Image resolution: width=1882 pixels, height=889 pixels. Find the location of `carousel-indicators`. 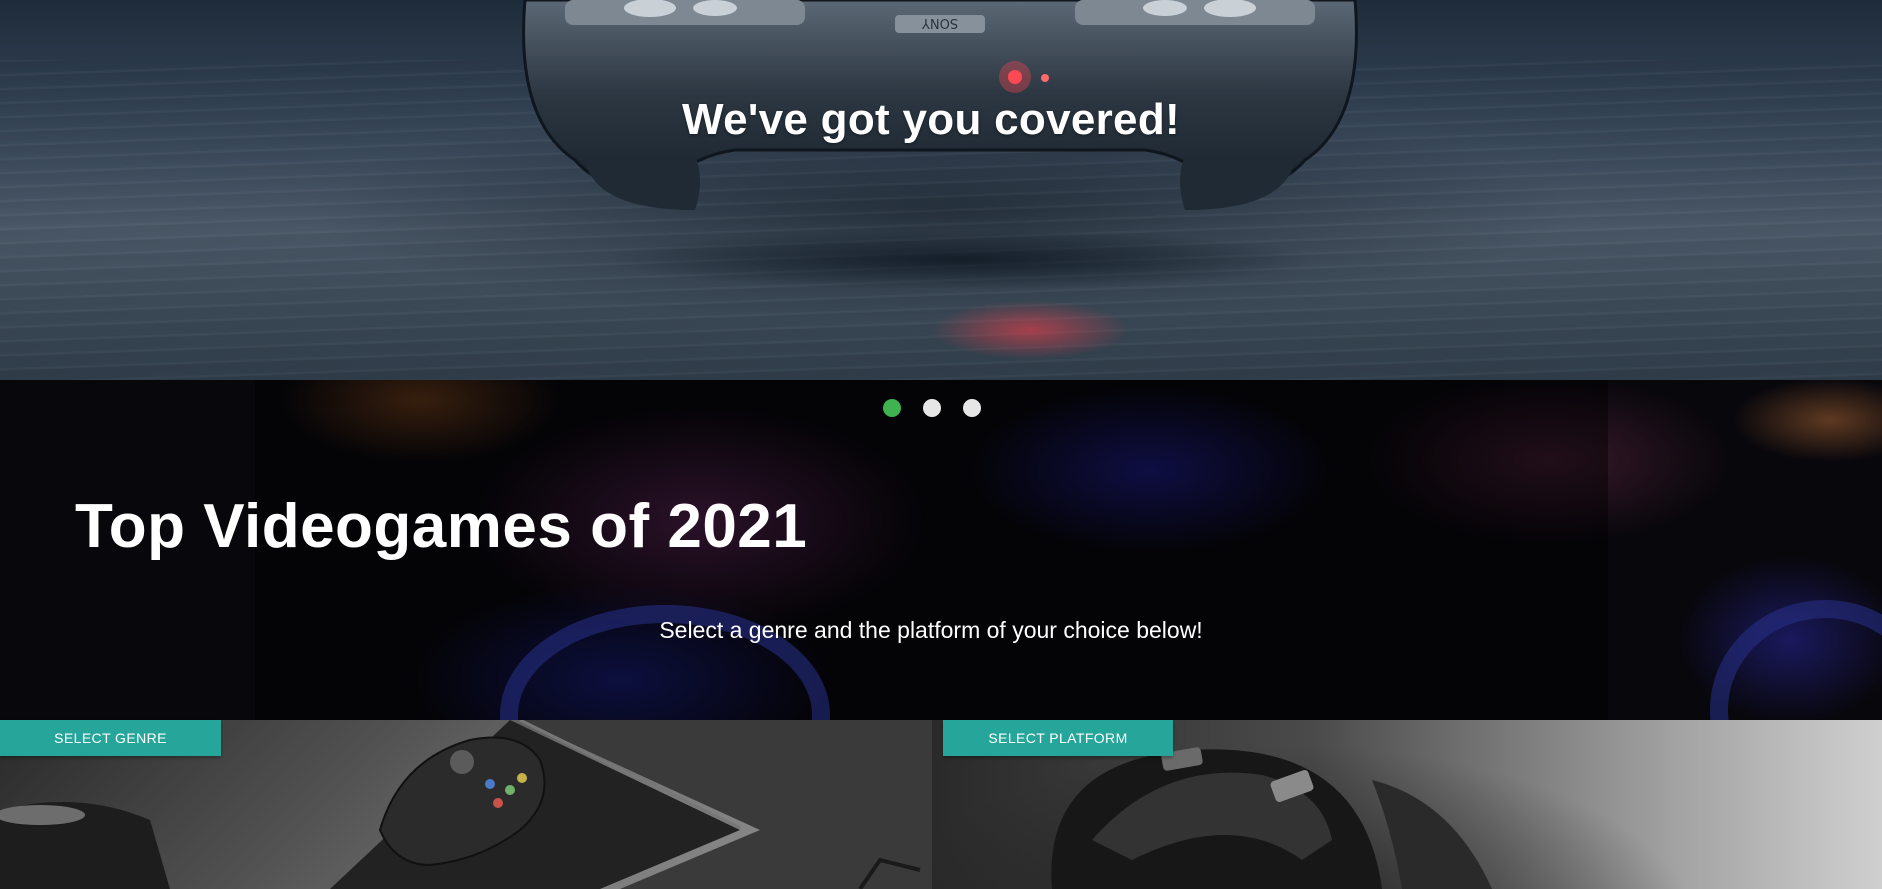

carousel-indicators is located at coordinates (932, 408).